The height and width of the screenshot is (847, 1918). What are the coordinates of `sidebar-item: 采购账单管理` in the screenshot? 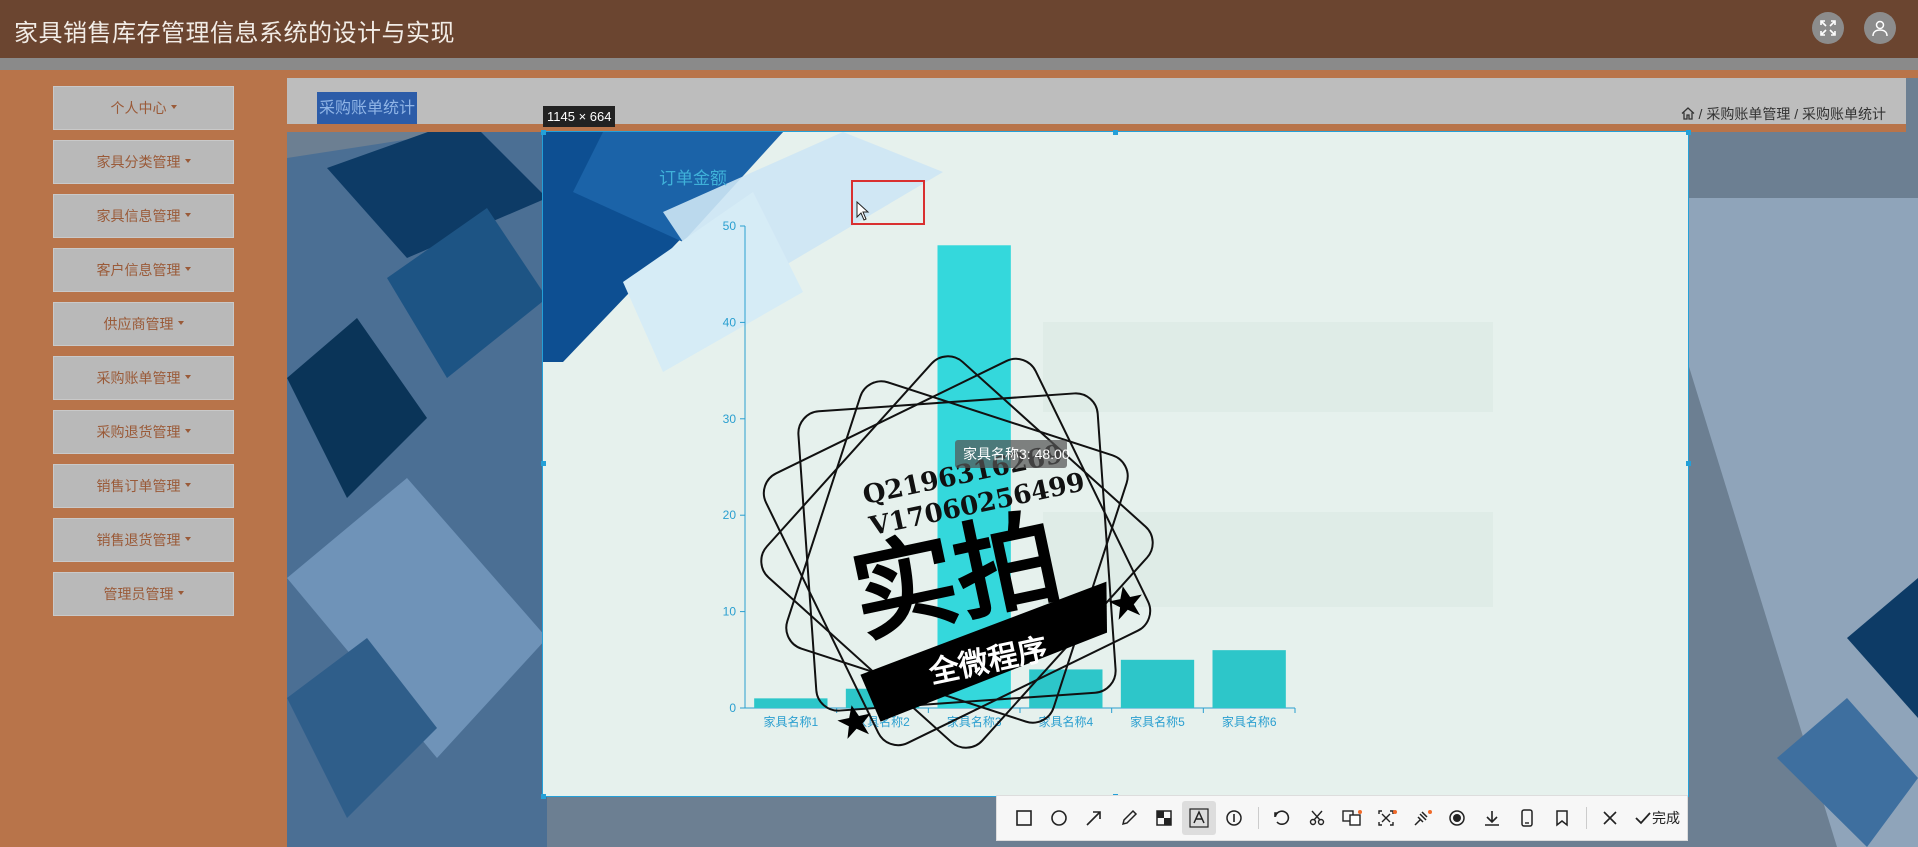 It's located at (143, 378).